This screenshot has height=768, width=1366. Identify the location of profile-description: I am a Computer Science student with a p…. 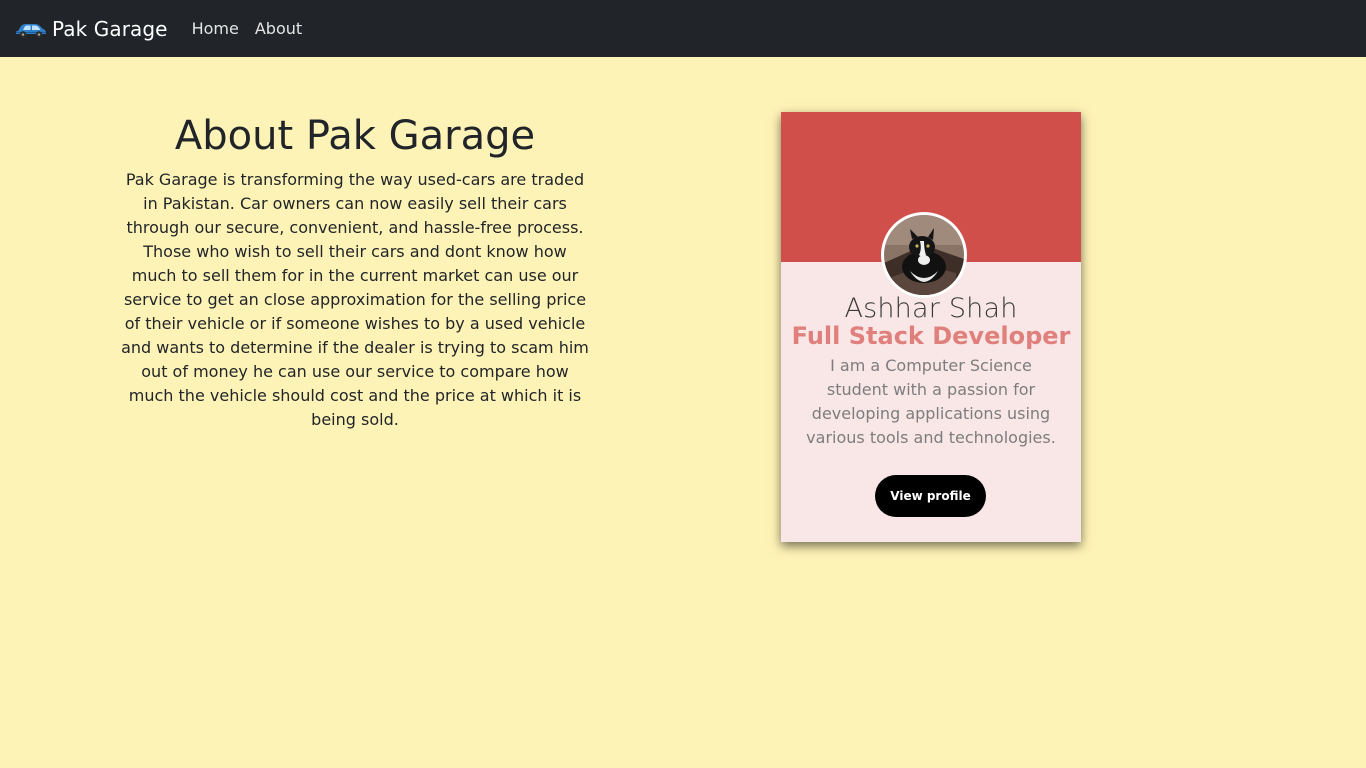
(931, 401).